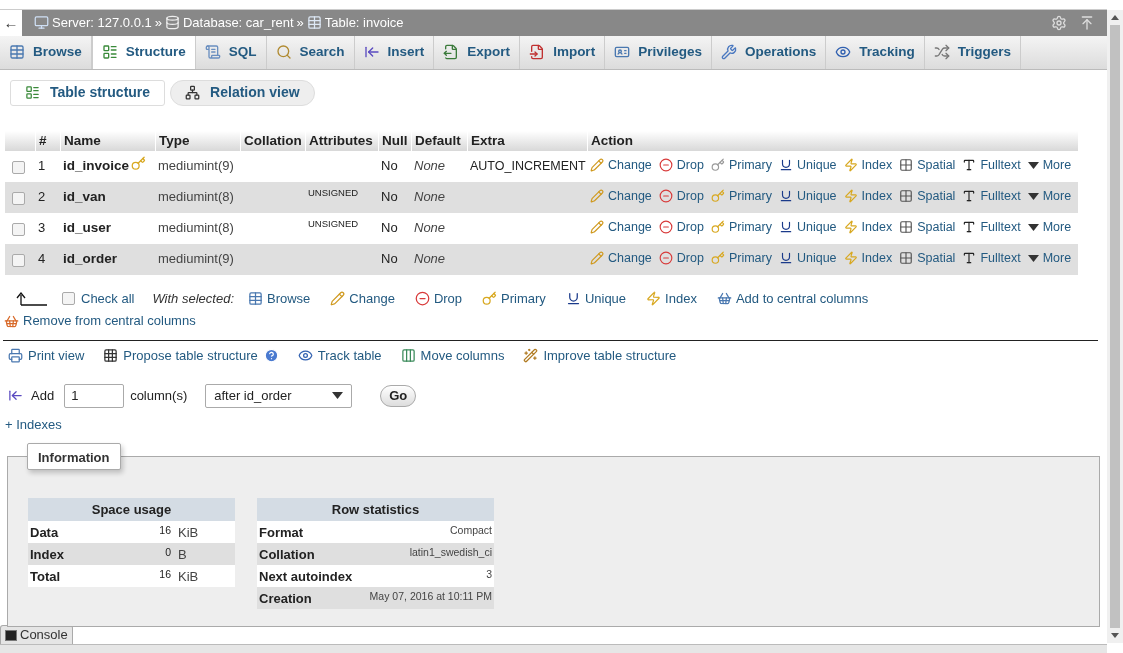  Describe the element at coordinates (398, 395) in the screenshot. I see `go-button: Go` at that location.